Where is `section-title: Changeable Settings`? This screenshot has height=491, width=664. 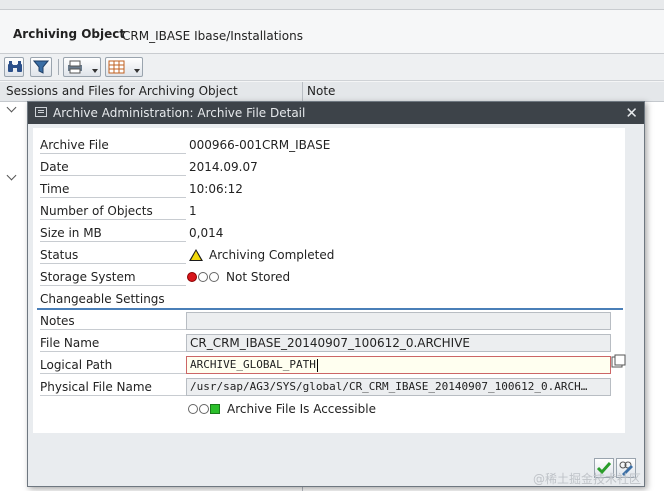 section-title: Changeable Settings is located at coordinates (102, 299).